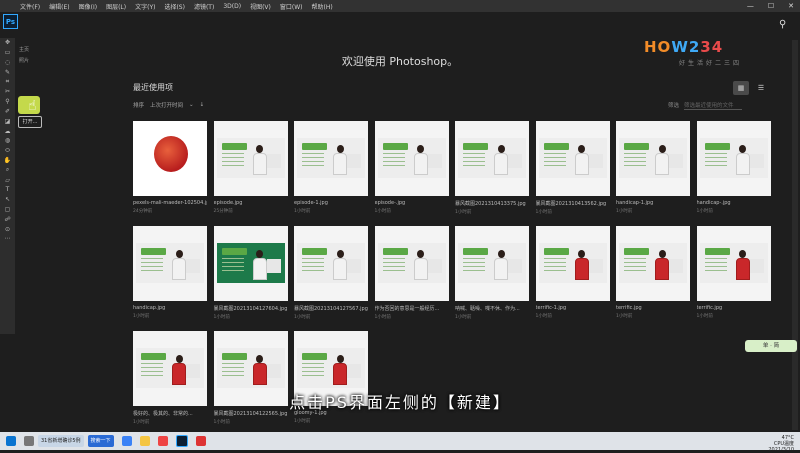 The image size is (800, 453). What do you see at coordinates (170, 203) in the screenshot?
I see `file-name: pexels-mali-maeder-102504.jpg` at bounding box center [170, 203].